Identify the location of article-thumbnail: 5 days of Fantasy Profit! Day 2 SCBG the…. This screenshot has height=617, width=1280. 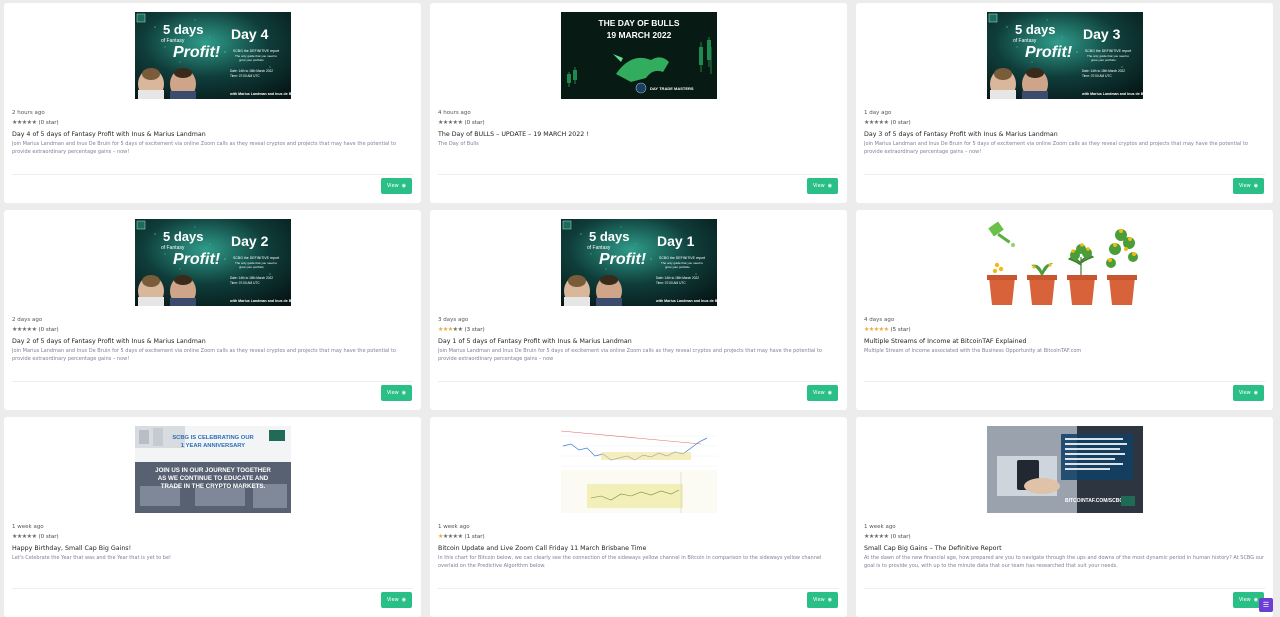
(212, 262).